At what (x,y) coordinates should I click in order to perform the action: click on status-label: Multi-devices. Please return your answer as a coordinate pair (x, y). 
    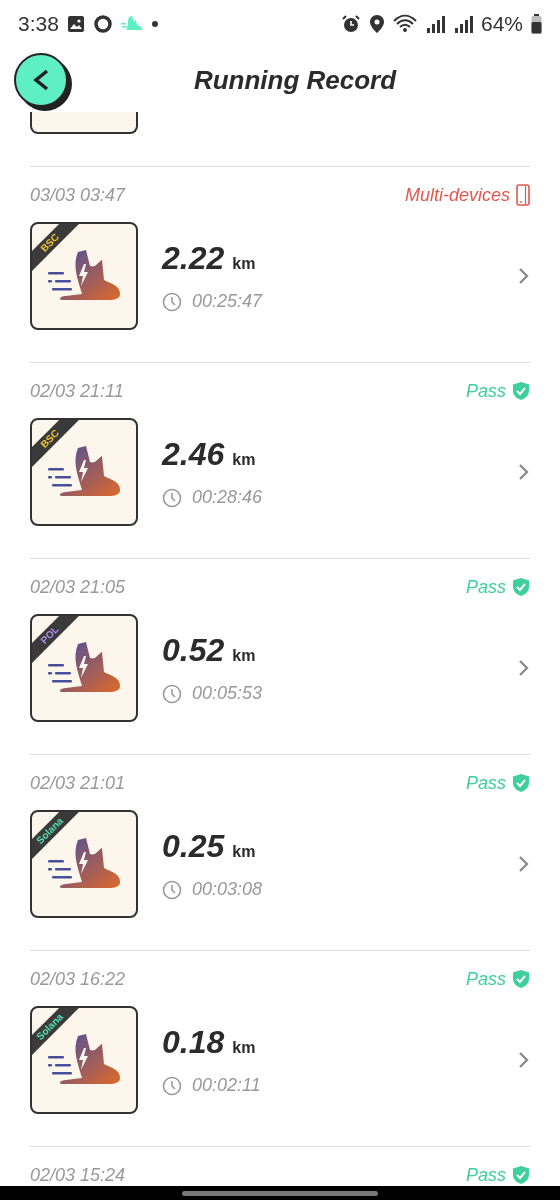
    Looking at the image, I should click on (457, 195).